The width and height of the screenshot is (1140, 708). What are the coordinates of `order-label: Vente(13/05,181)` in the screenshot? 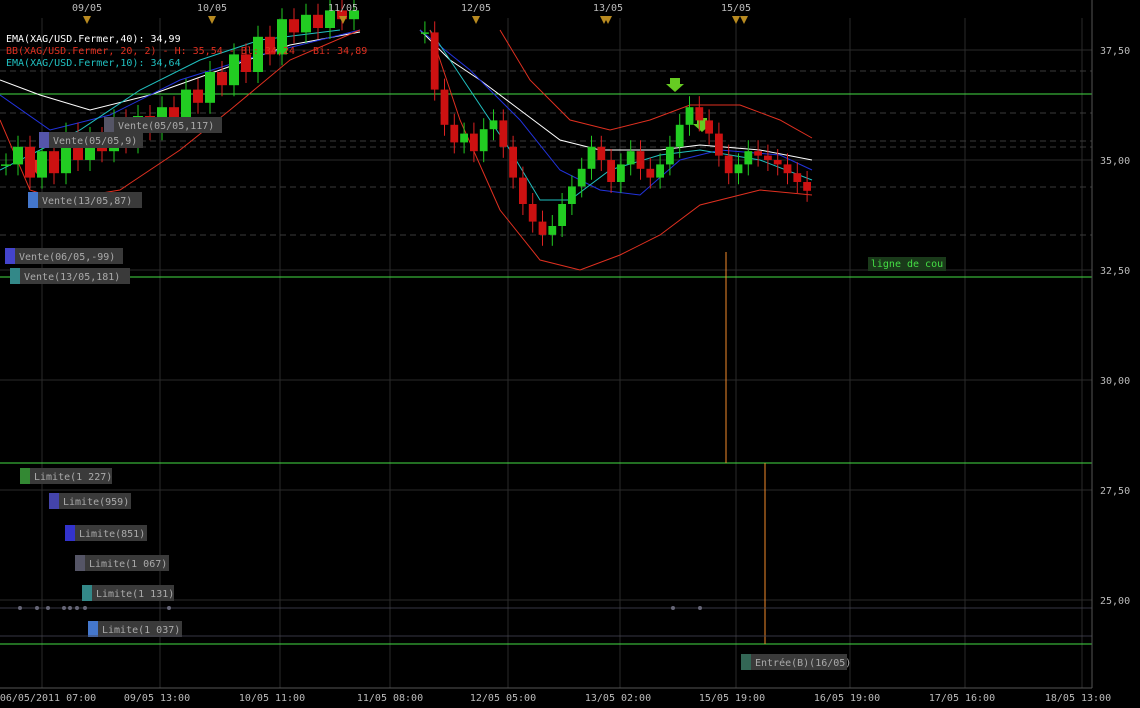 It's located at (70, 276).